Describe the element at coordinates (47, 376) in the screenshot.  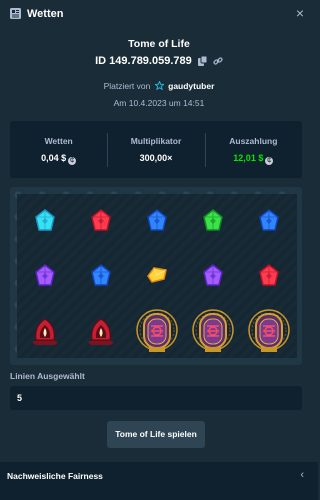
I see `lines-label: Linien Ausgewählt` at that location.